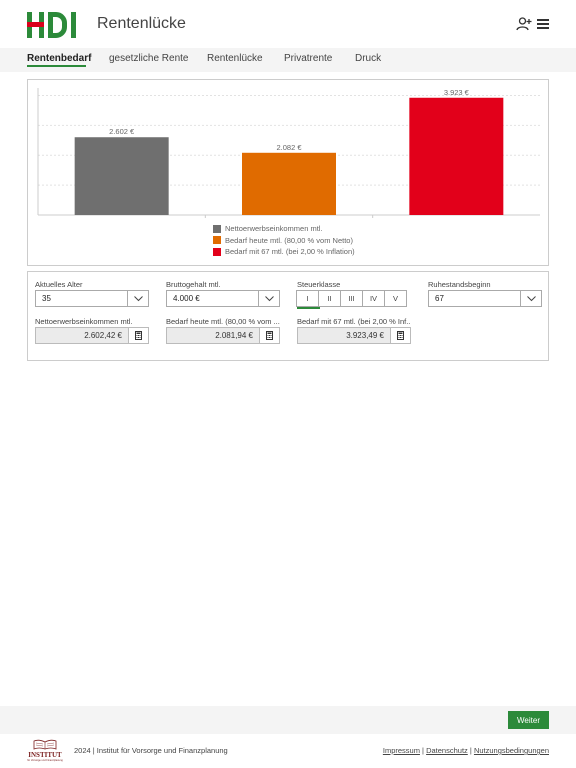 Image resolution: width=576 pixels, height=768 pixels. I want to click on netto-field: 2.602,42 €, so click(92, 335).